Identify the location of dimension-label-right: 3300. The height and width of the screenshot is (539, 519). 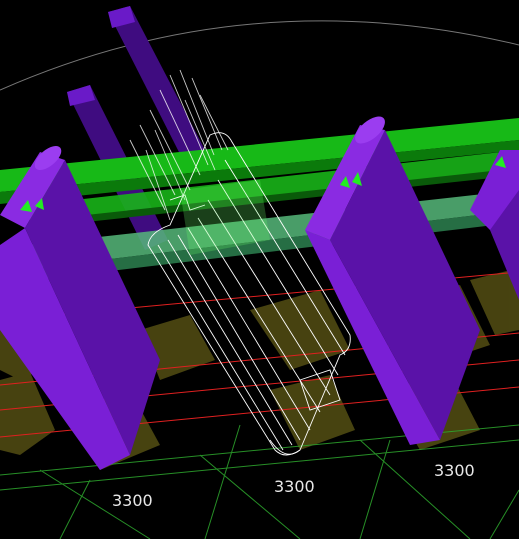
(454, 470).